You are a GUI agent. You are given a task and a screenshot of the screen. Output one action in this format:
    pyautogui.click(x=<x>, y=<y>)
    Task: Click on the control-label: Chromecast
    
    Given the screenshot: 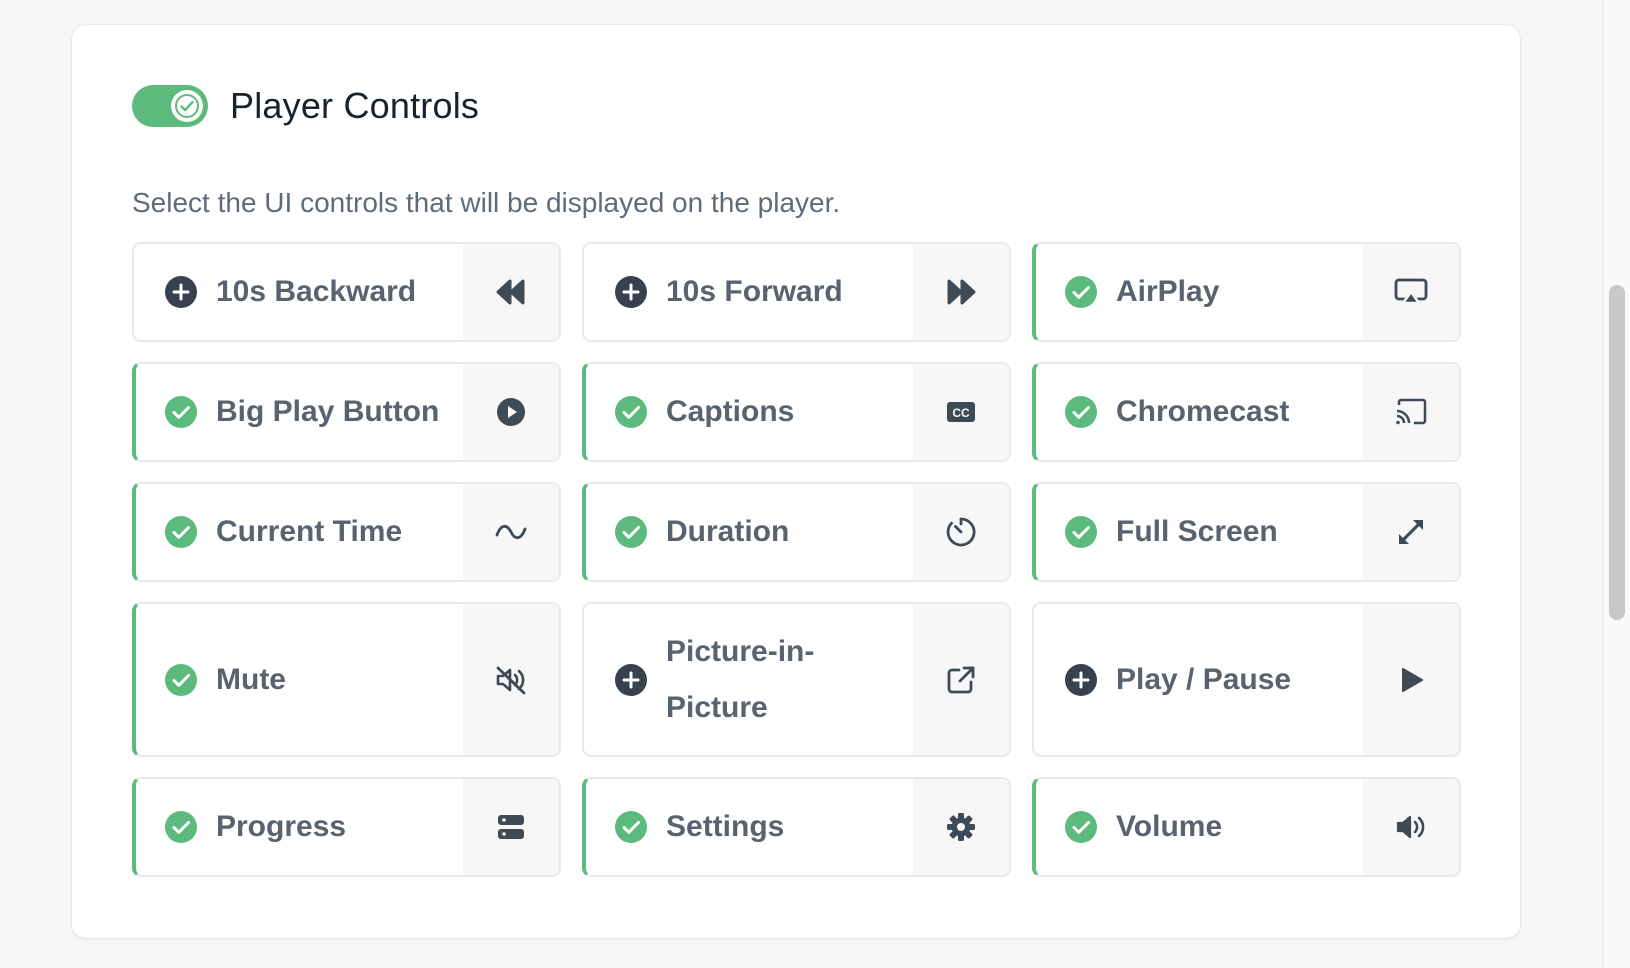 What is the action you would take?
    pyautogui.click(x=1203, y=411)
    